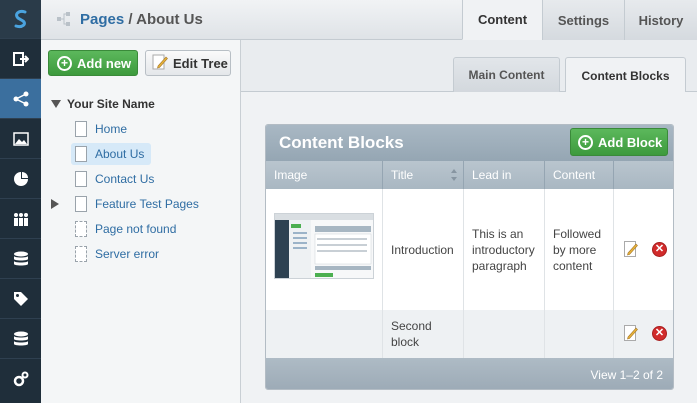 Image resolution: width=697 pixels, height=403 pixels. Describe the element at coordinates (454, 175) in the screenshot. I see `sort-icon` at that location.